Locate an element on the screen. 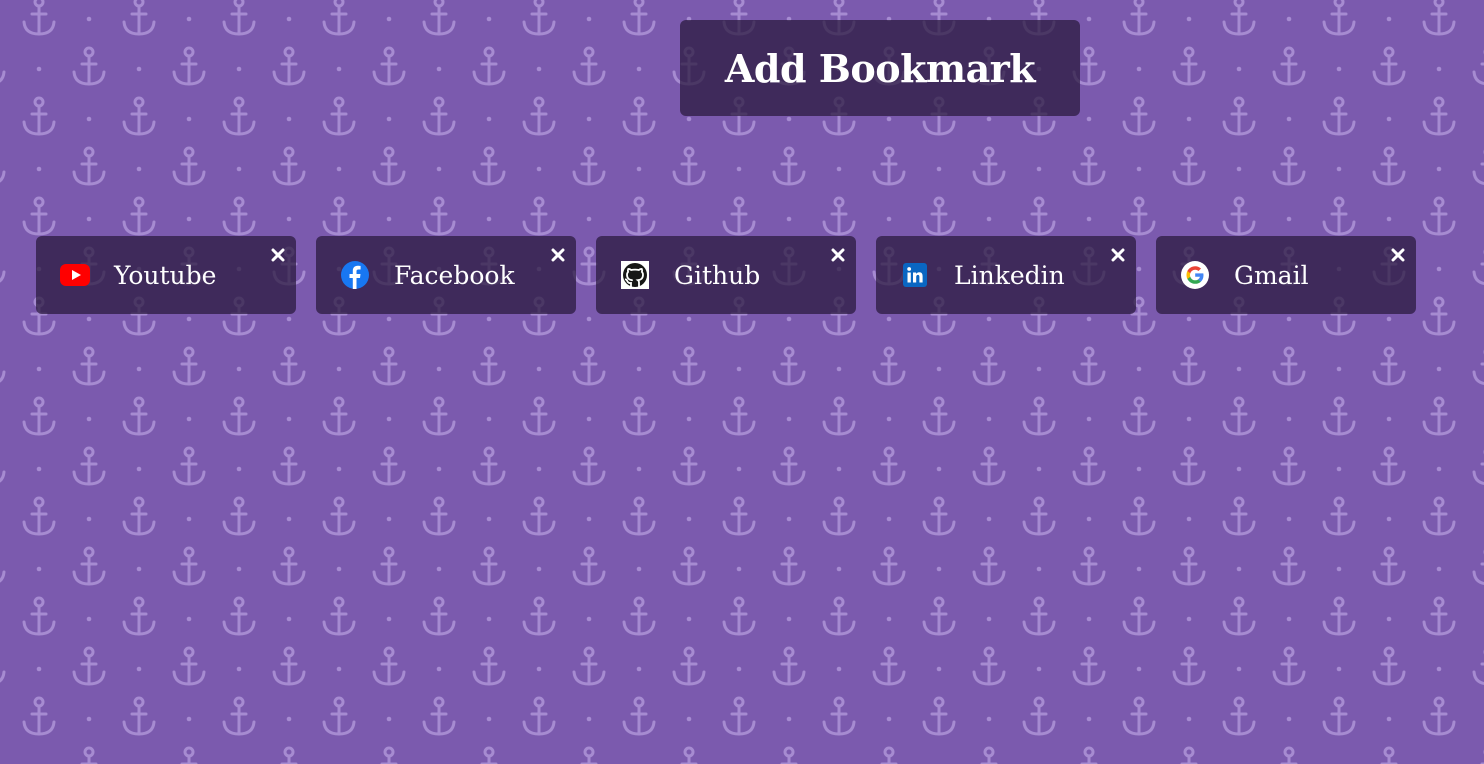  bookmark-label: Facebook is located at coordinates (454, 275).